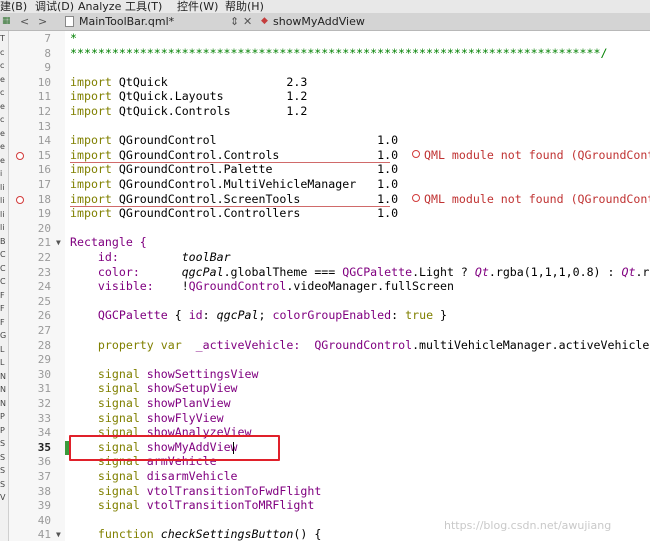 The height and width of the screenshot is (541, 650). What do you see at coordinates (139, 286) in the screenshot?
I see `property-name: visible:` at bounding box center [139, 286].